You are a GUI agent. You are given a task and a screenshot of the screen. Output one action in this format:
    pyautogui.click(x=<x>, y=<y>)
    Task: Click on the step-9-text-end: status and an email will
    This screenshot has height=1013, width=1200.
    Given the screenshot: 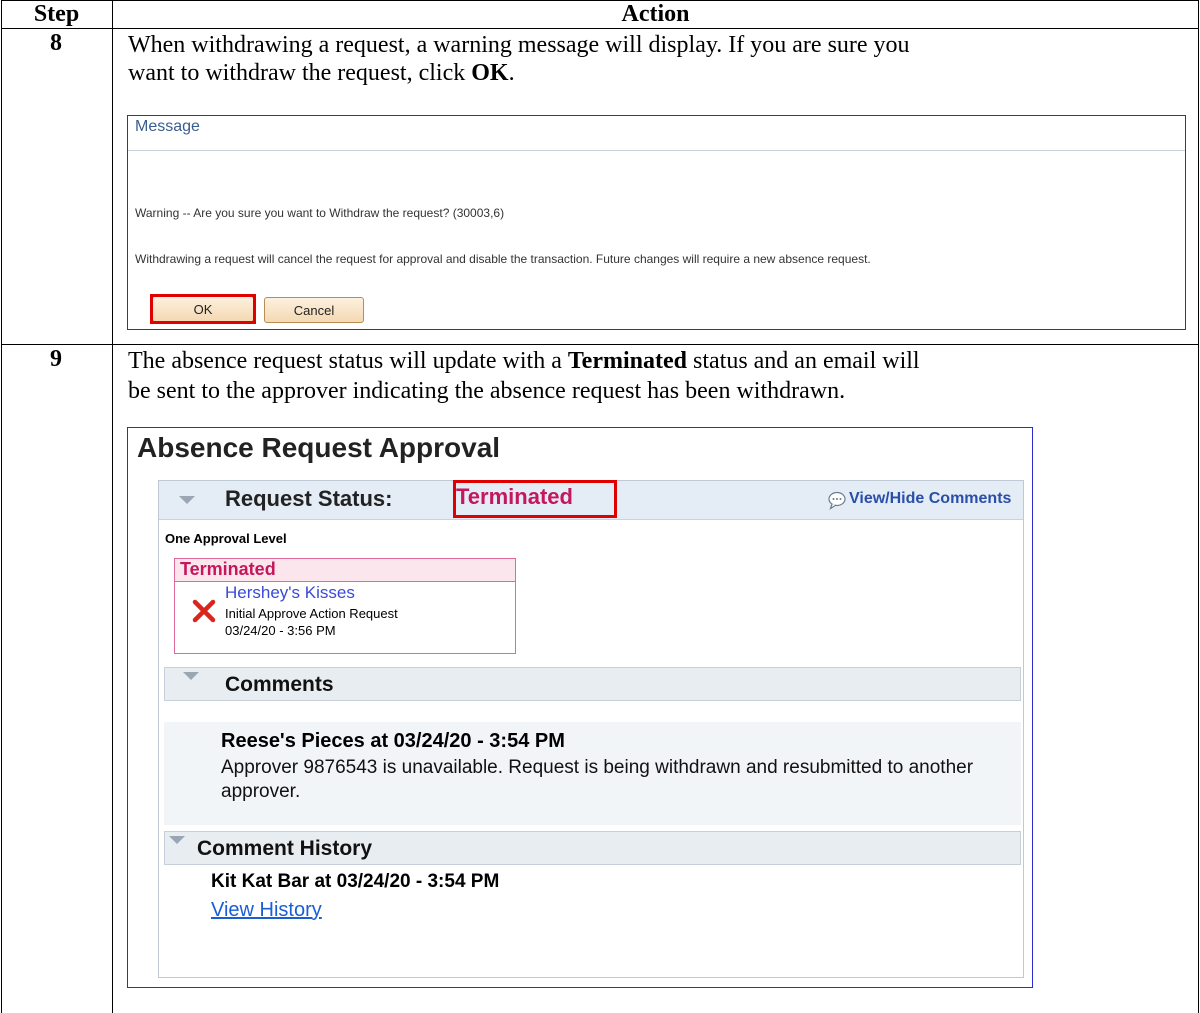 What is the action you would take?
    pyautogui.click(x=803, y=361)
    